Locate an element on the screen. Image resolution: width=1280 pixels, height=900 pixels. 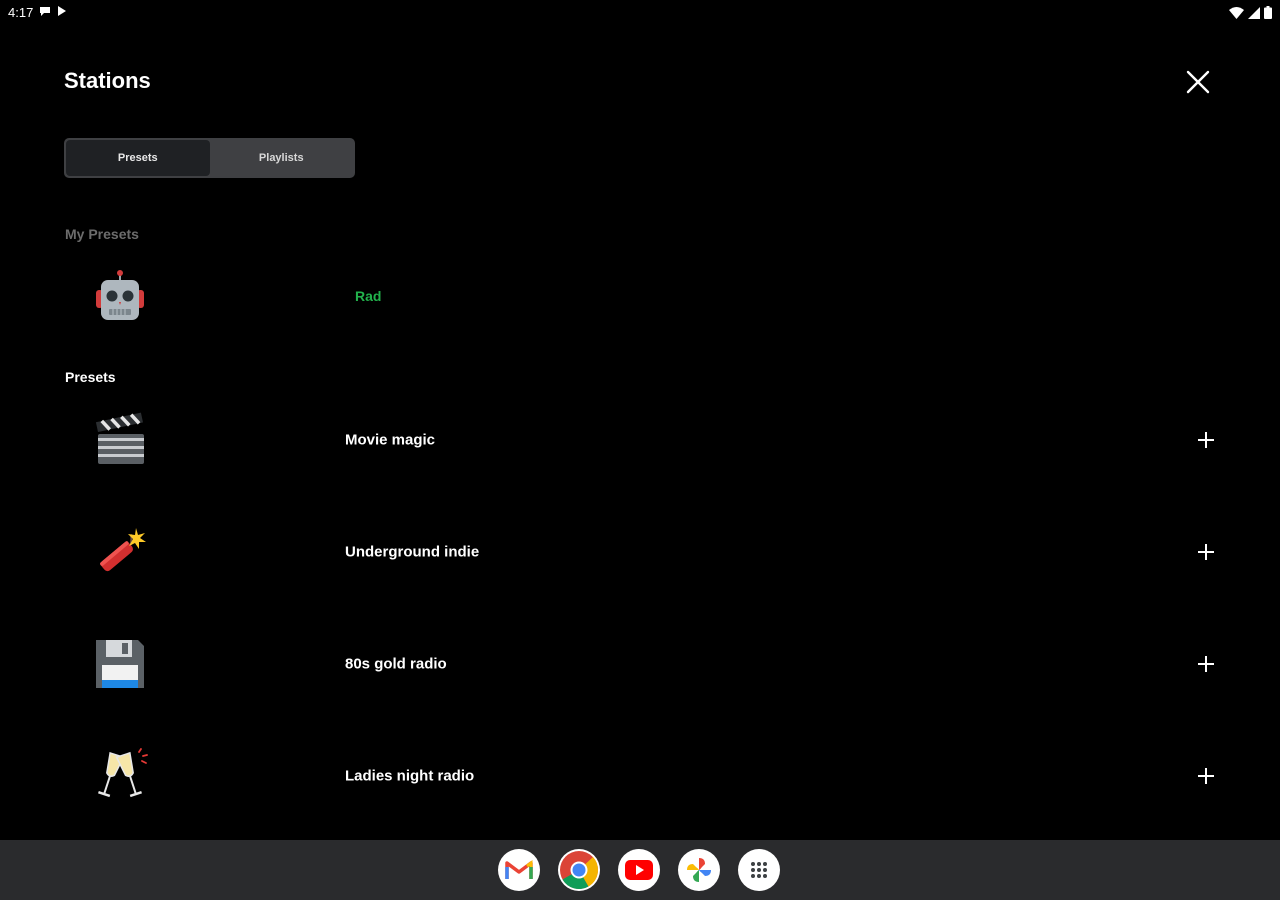
gmail-icon is located at coordinates (519, 869).